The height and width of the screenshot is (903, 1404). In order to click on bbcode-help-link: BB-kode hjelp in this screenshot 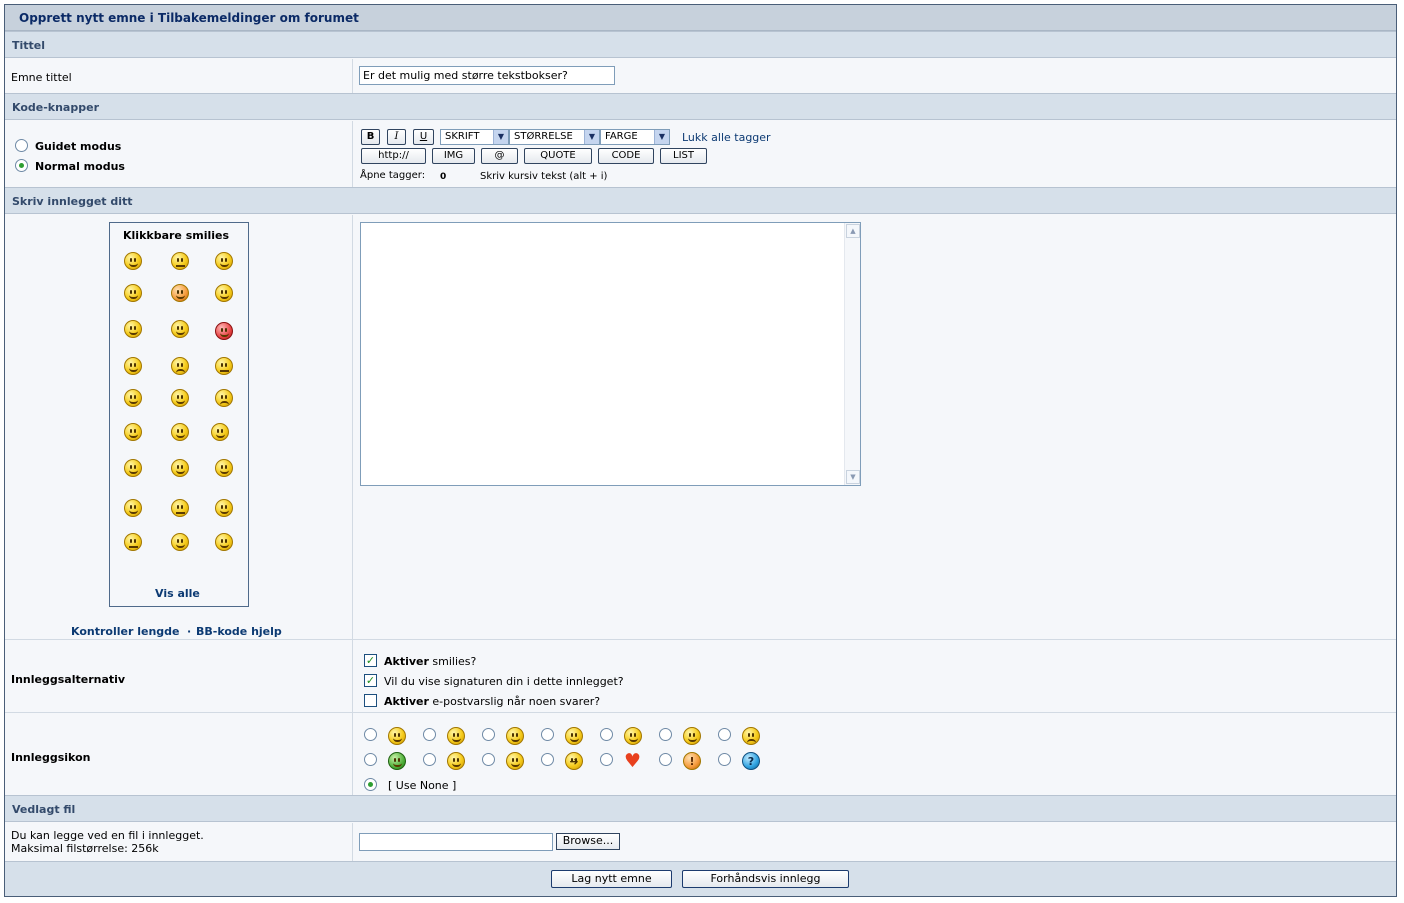, I will do `click(239, 631)`.